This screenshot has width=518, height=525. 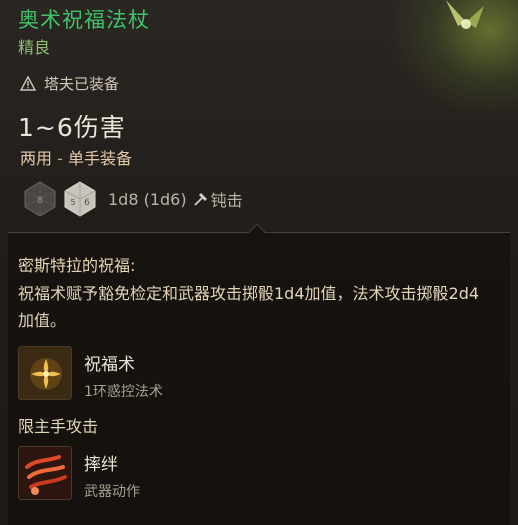 What do you see at coordinates (84, 20) in the screenshot?
I see `item-name: 奥术祝福法杖` at bounding box center [84, 20].